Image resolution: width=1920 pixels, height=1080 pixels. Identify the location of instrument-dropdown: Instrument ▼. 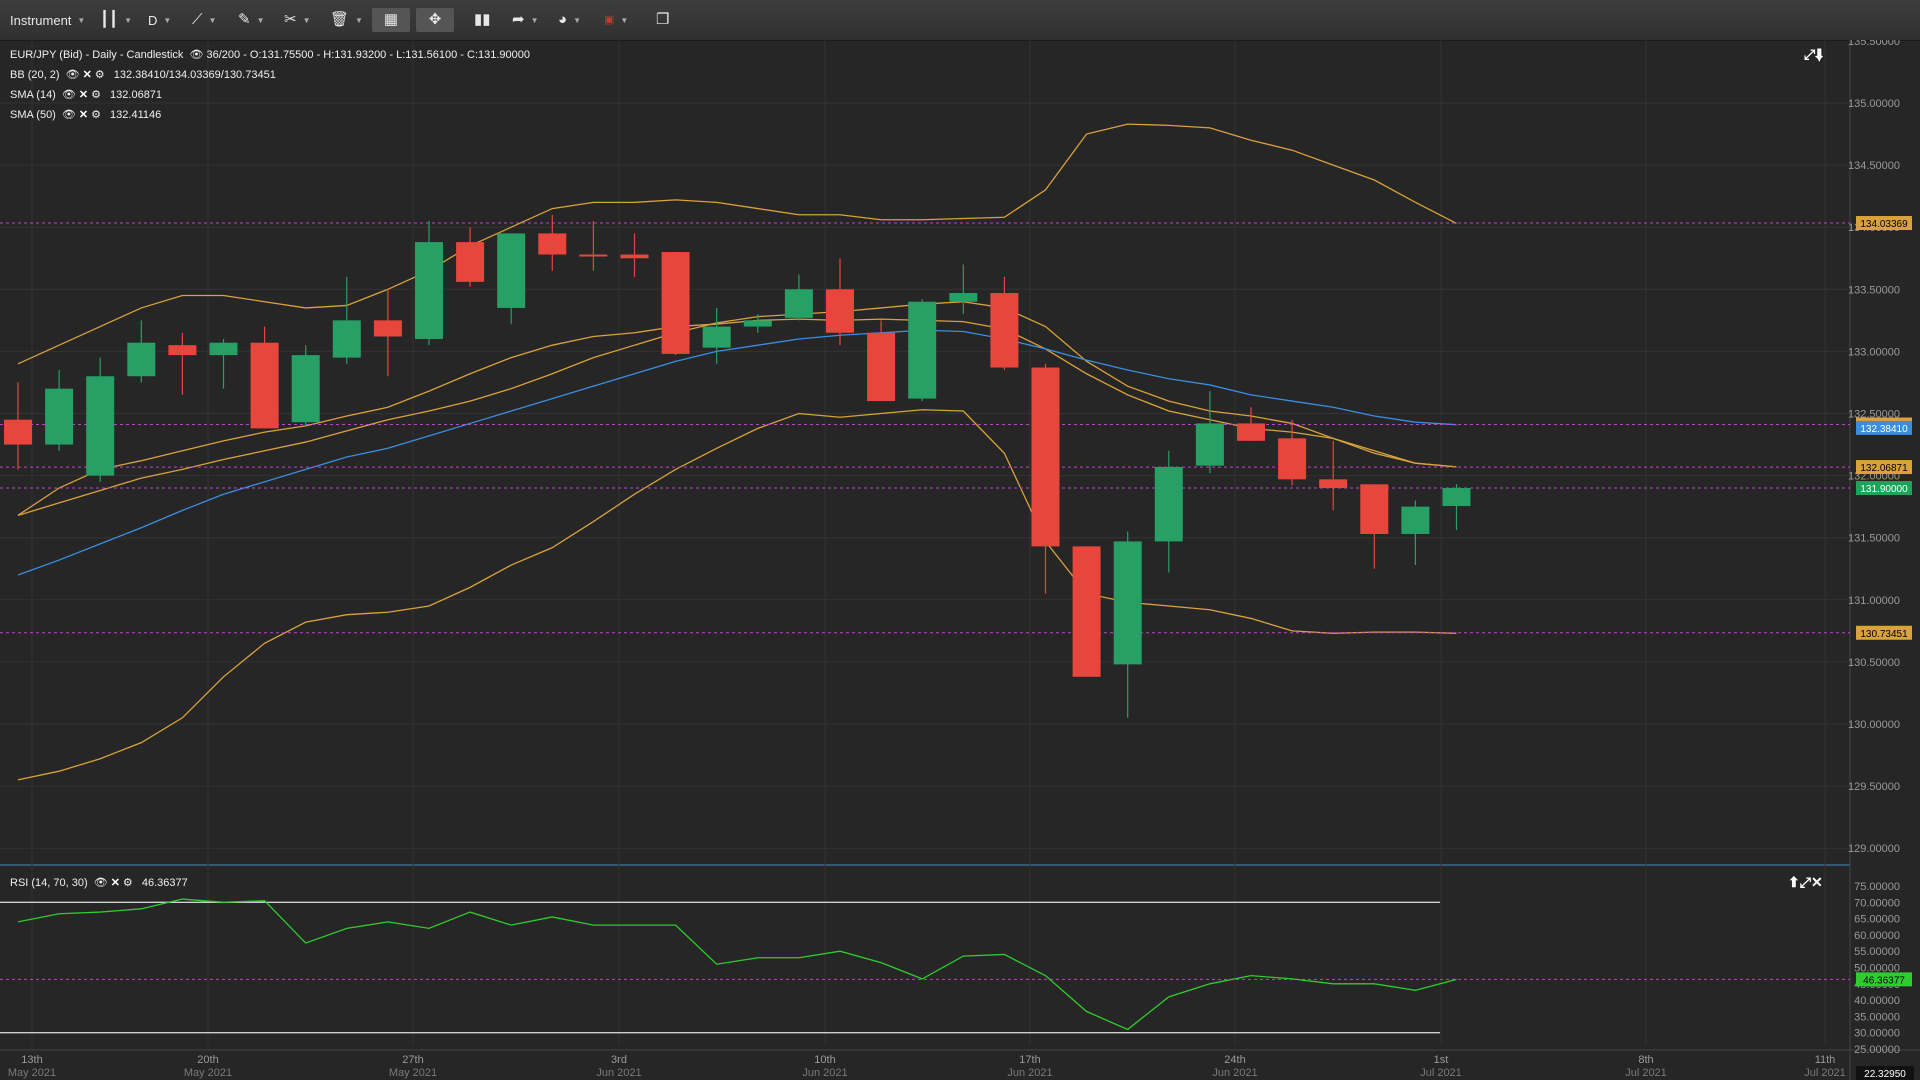
(47, 20).